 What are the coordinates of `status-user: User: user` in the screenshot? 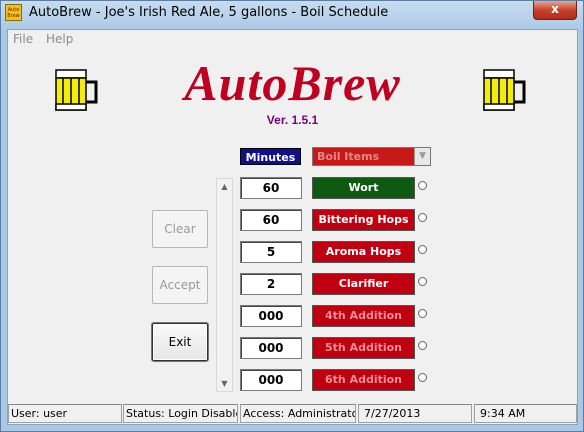 It's located at (65, 413).